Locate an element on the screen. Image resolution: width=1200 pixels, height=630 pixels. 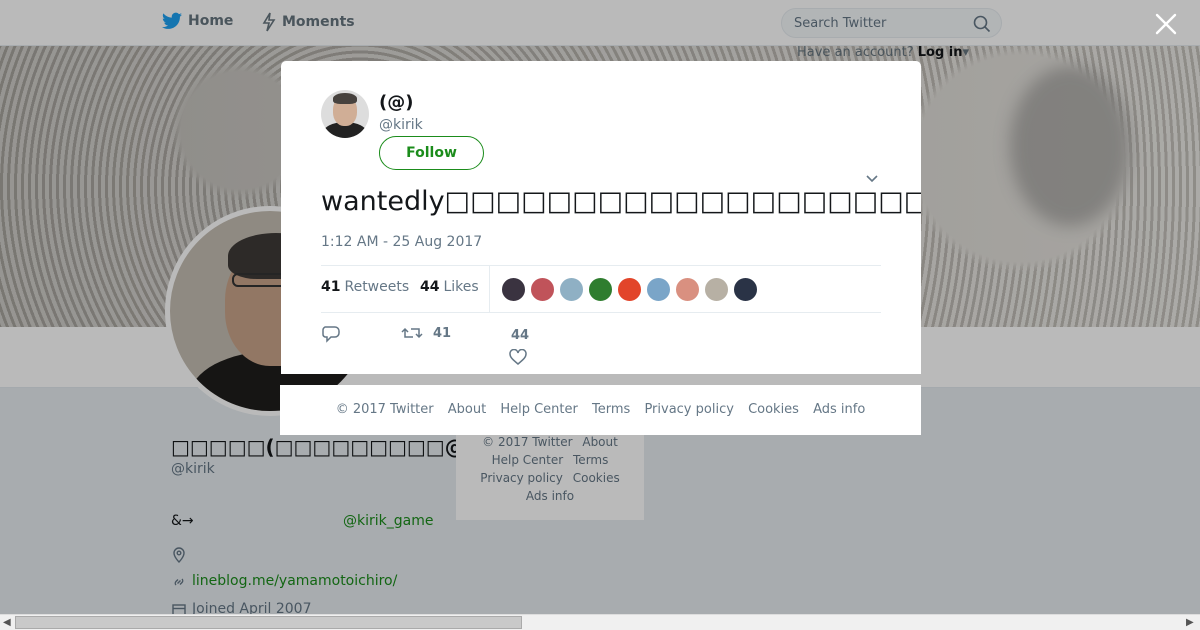
like-action-count: 44 is located at coordinates (520, 335).